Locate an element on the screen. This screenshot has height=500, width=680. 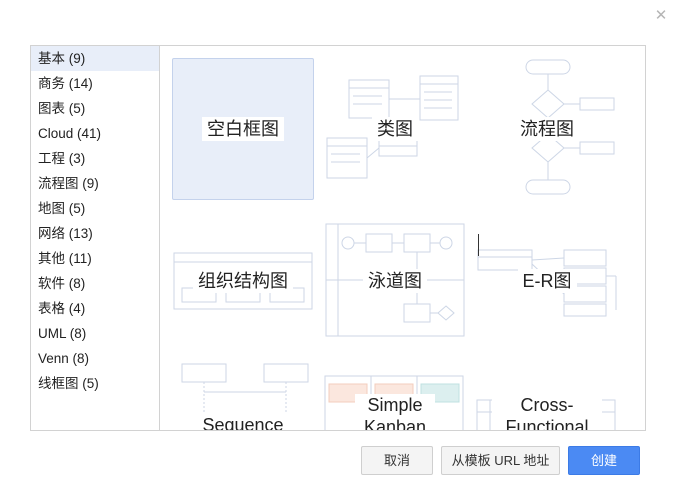
category-item-engineering: 工程 (3) is located at coordinates (95, 158).